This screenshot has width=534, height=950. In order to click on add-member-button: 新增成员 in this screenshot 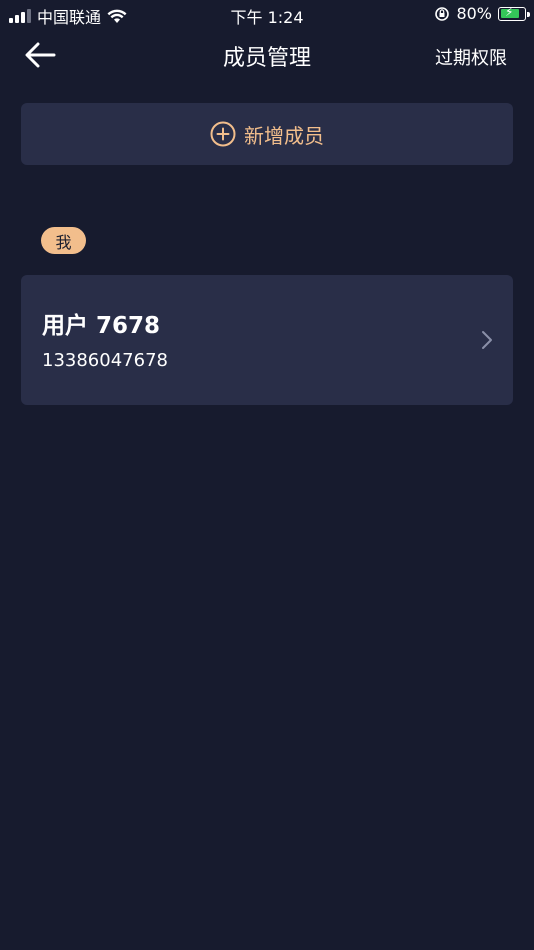, I will do `click(267, 134)`.